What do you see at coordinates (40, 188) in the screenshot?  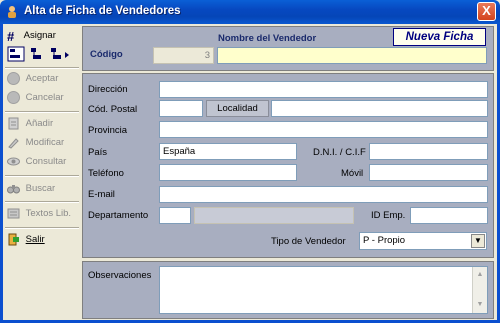 I see `buscar-label: Buscar` at bounding box center [40, 188].